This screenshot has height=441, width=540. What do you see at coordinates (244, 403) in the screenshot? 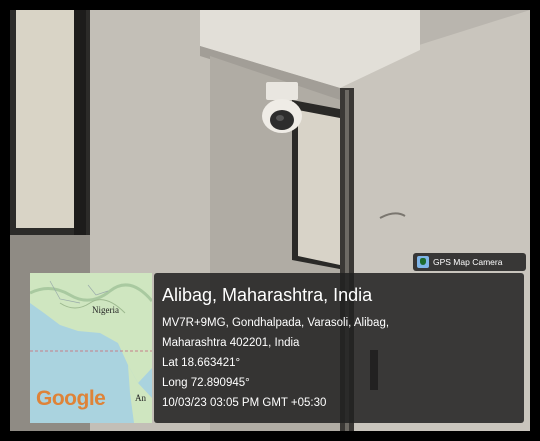
I see `timestamp: 10/03/23 03:05 PM GMT +05:30` at bounding box center [244, 403].